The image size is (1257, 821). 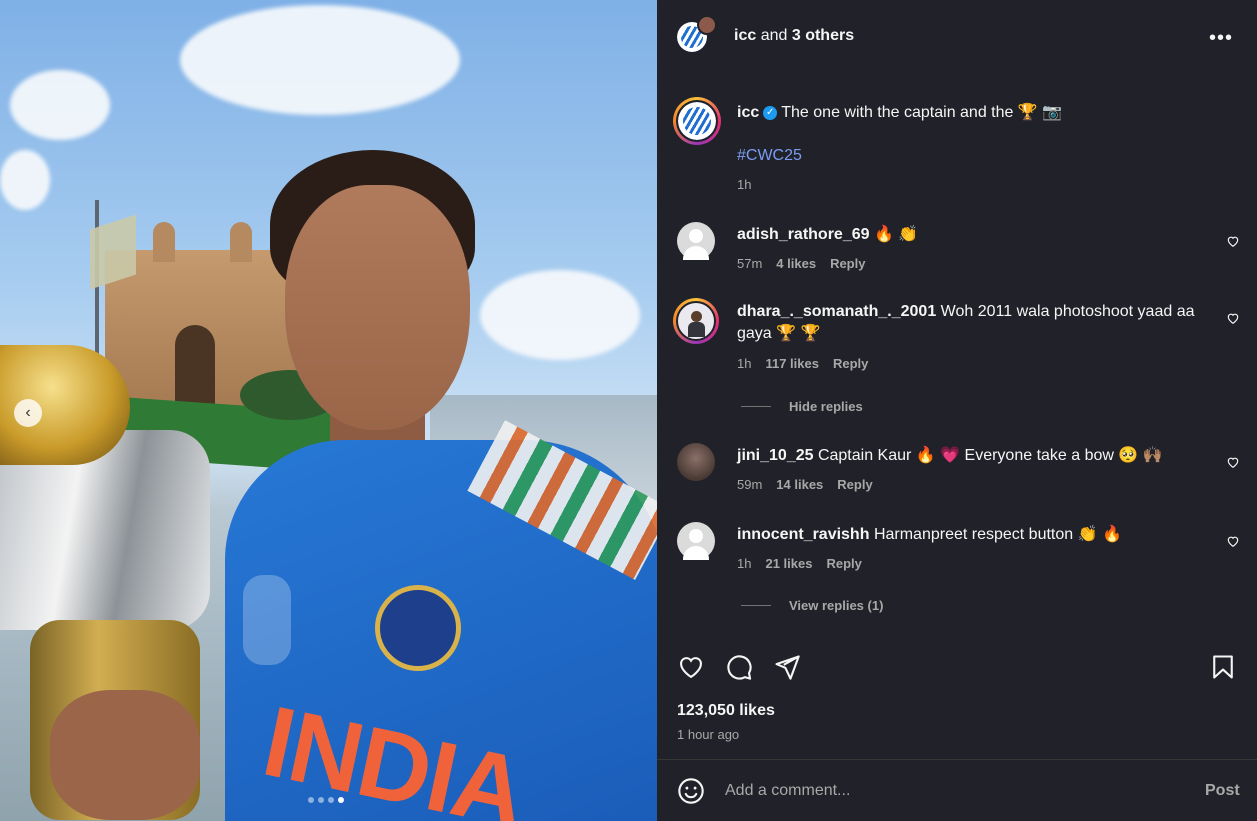 I want to click on comment-username: innocent_ravishh, so click(x=803, y=534).